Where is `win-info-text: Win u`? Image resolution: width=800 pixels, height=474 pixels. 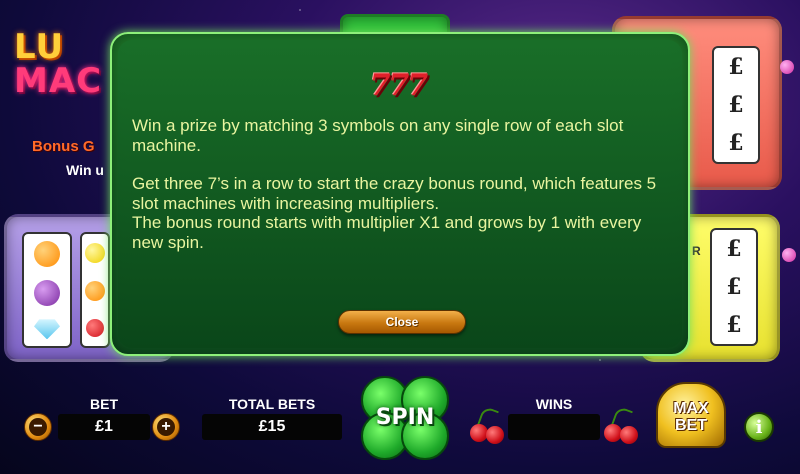 win-info-text: Win u is located at coordinates (85, 170).